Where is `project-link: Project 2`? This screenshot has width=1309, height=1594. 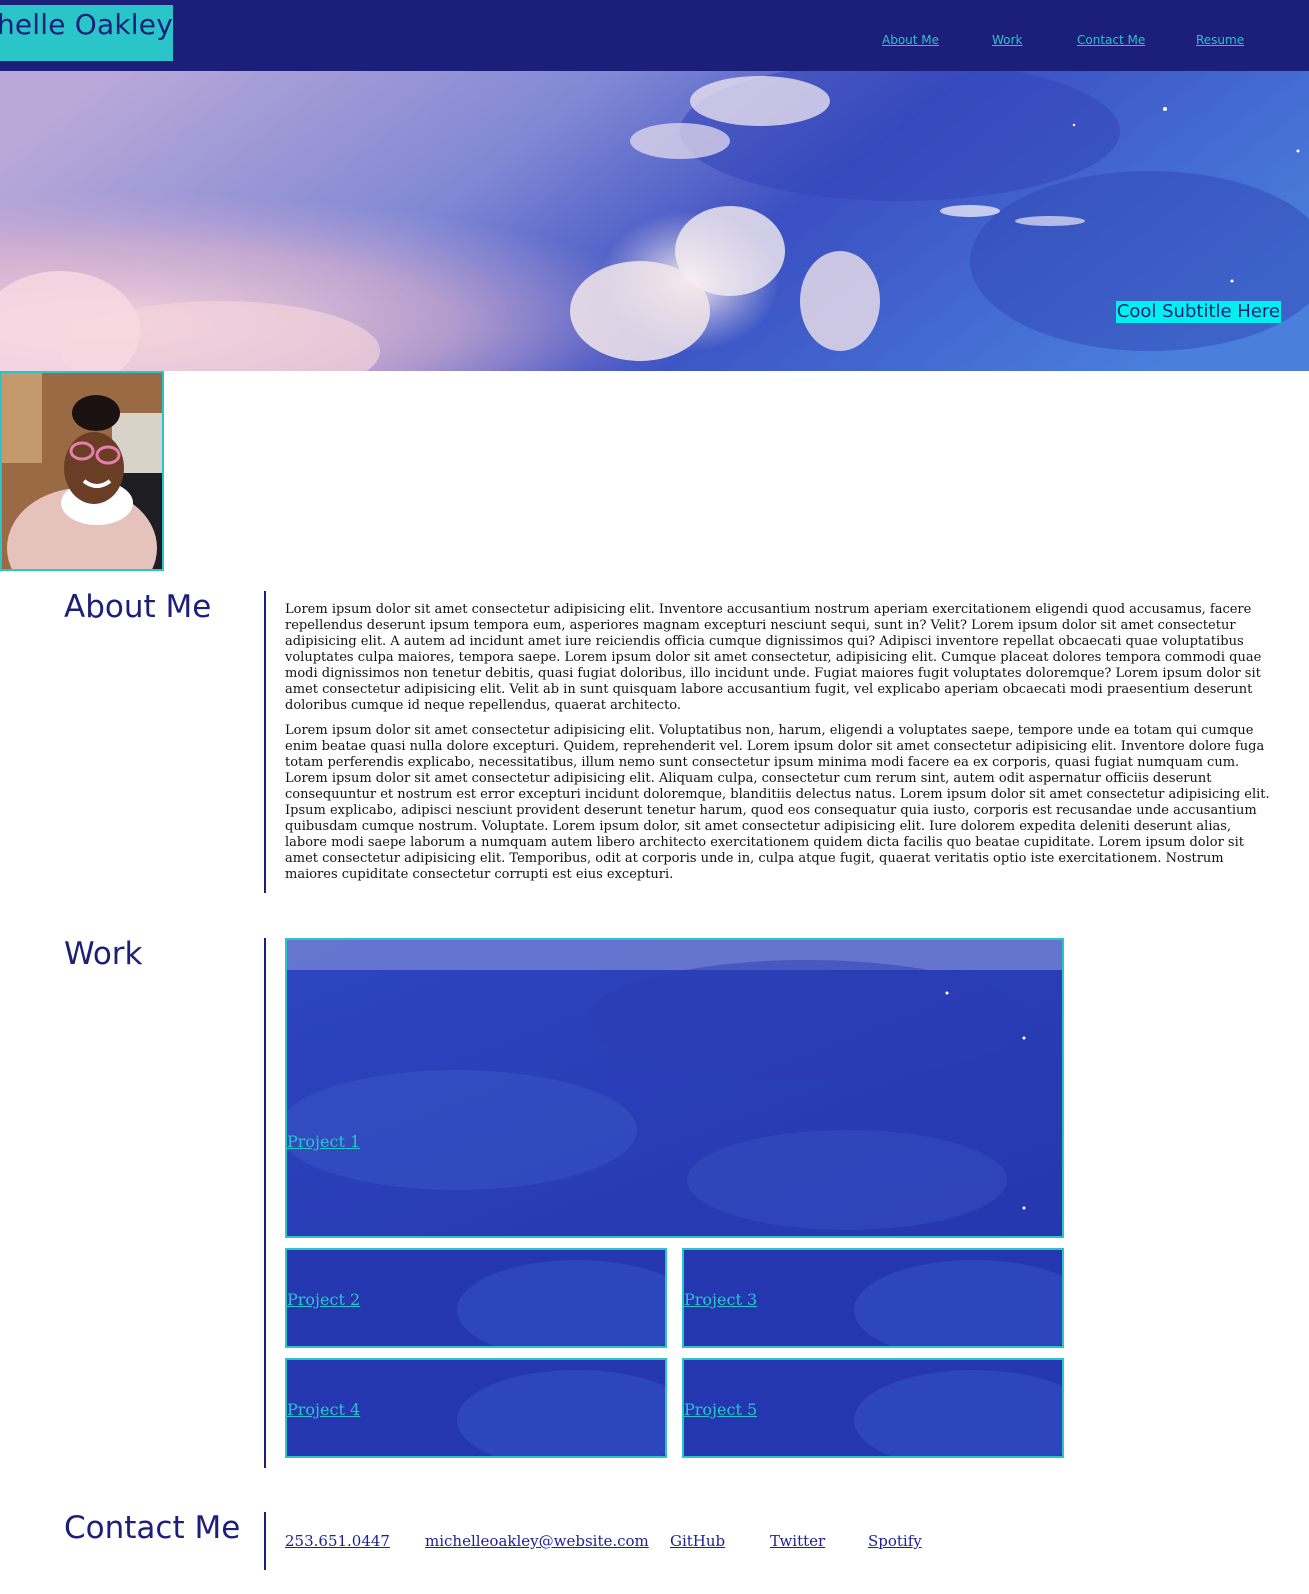 project-link: Project 2 is located at coordinates (323, 1299).